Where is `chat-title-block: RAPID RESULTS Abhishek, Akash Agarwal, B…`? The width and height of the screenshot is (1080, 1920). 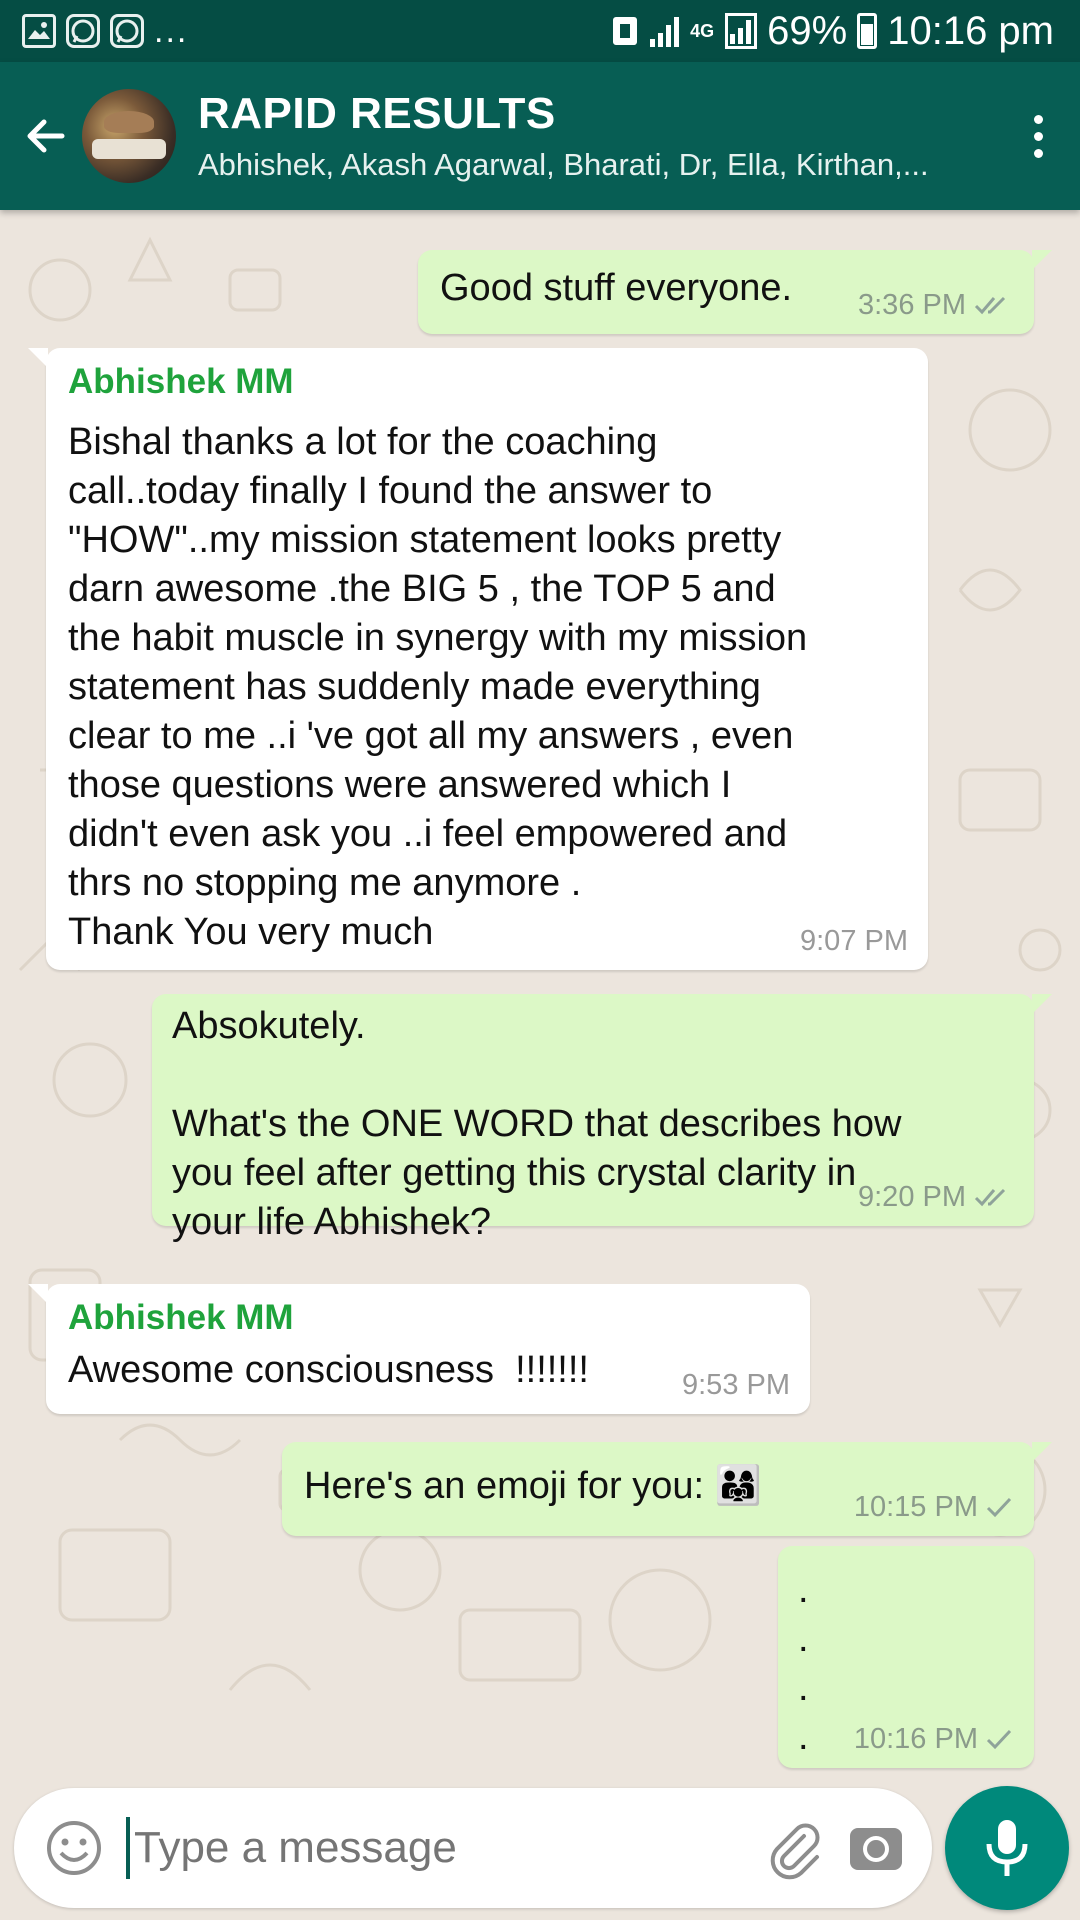
chat-title-block: RAPID RESULTS Abhishek, Akash Agarwal, B… is located at coordinates (603, 136).